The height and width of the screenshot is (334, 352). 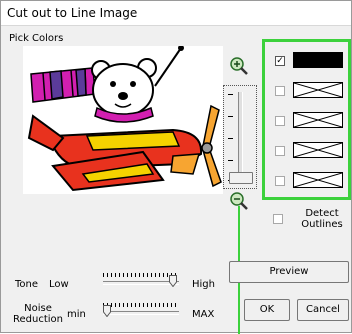 What do you see at coordinates (36, 38) in the screenshot?
I see `pick-colors-label: Pick Colors` at bounding box center [36, 38].